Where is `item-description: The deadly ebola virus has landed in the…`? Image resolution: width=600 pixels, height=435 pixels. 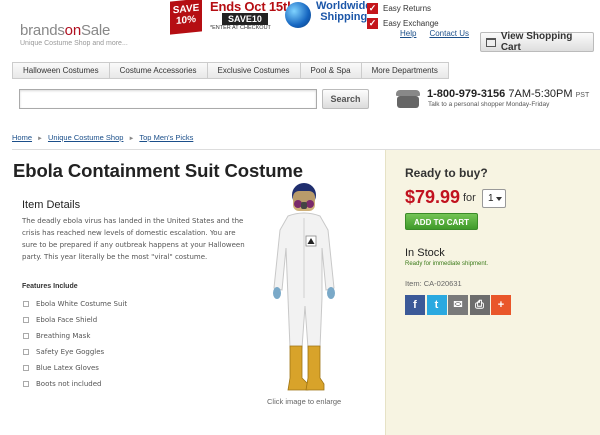
item-description: The deadly ebola virus has landed in the… is located at coordinates (133, 239).